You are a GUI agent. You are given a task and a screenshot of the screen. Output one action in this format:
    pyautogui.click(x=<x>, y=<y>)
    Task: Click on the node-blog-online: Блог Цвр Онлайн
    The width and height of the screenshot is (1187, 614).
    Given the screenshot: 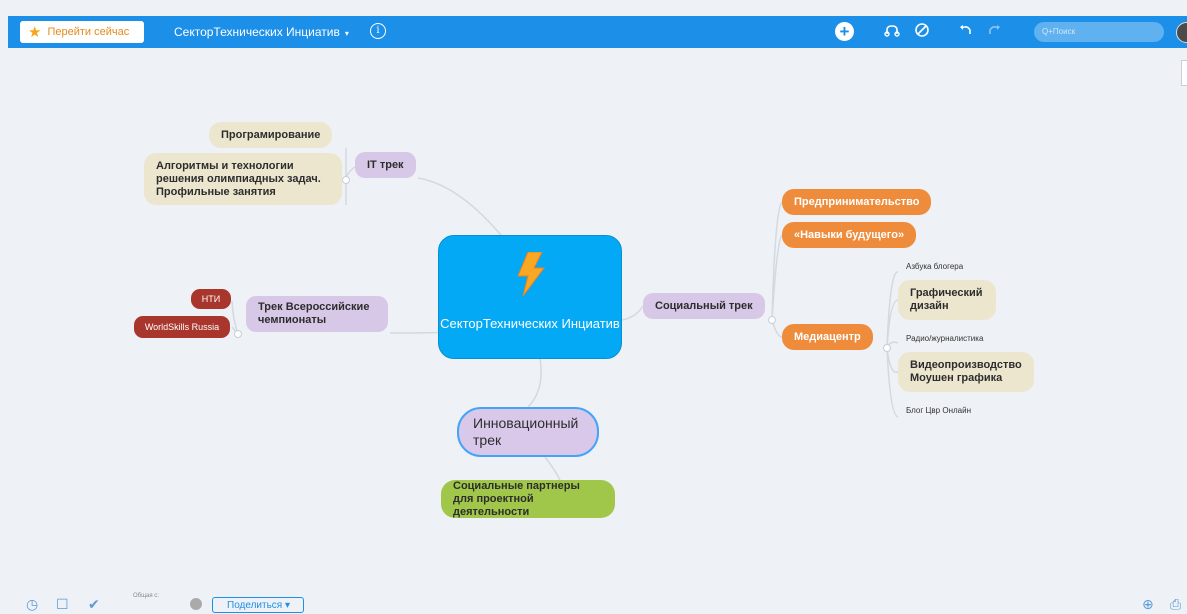 What is the action you would take?
    pyautogui.click(x=938, y=410)
    